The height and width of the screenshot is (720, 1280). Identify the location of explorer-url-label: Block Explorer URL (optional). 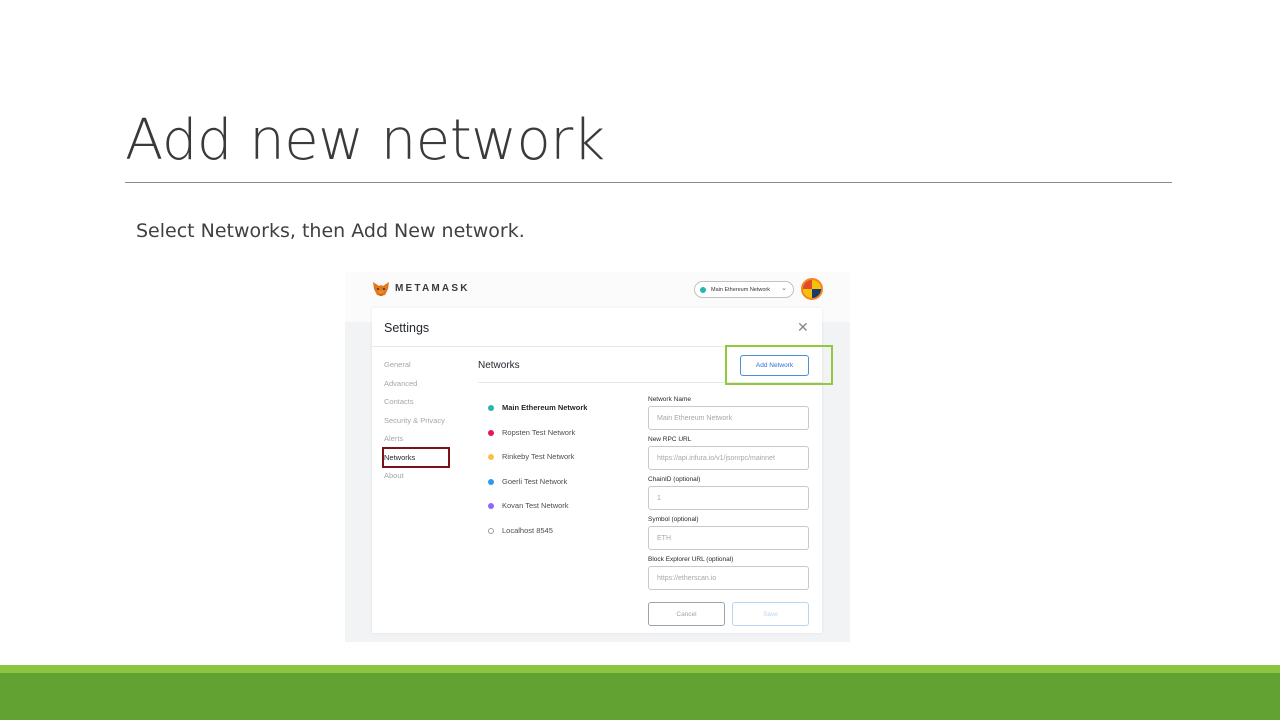
(691, 559).